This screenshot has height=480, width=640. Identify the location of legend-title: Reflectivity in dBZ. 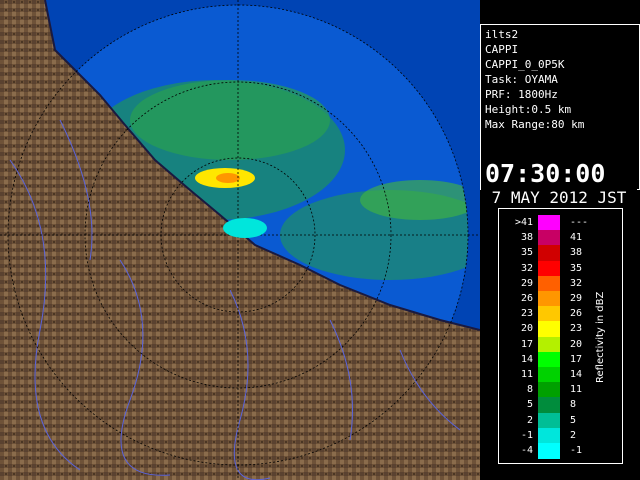
(600, 337).